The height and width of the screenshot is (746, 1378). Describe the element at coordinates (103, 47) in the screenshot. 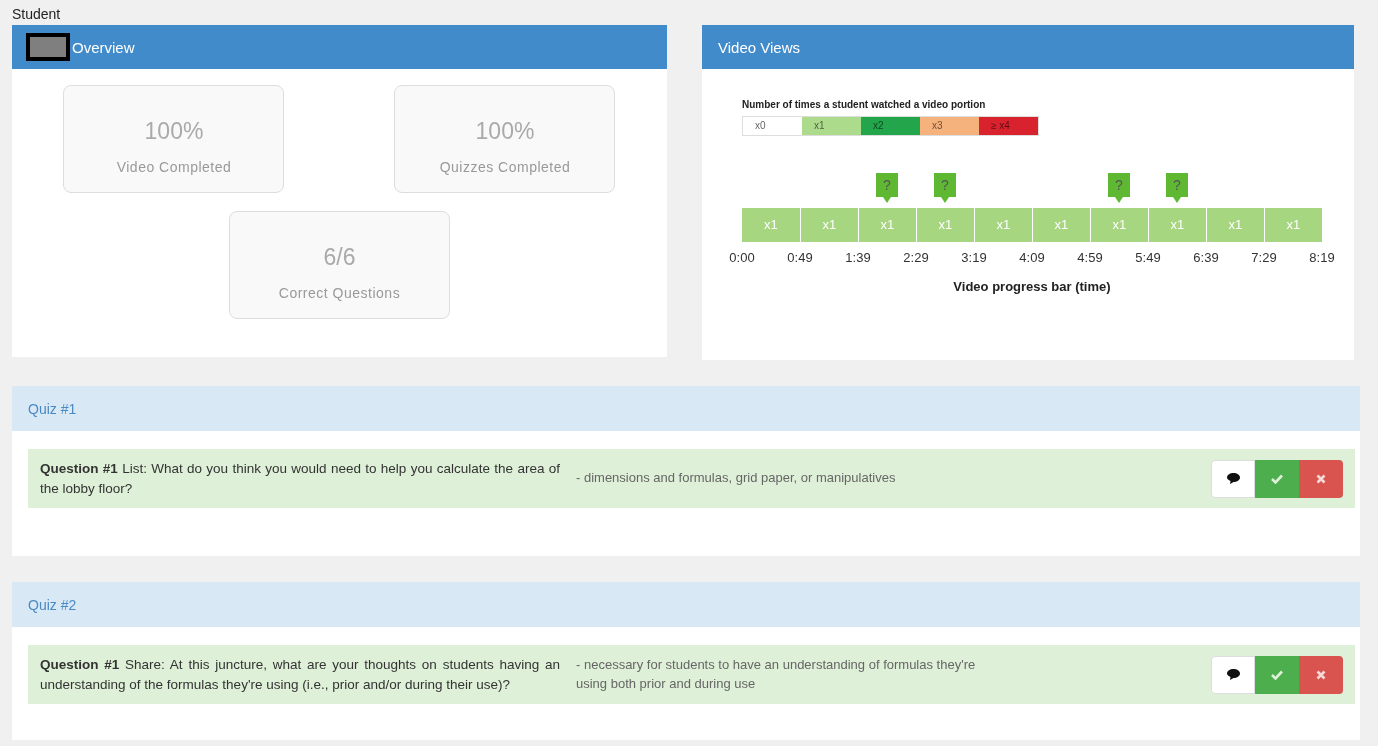

I see `panel-title: Overview` at that location.